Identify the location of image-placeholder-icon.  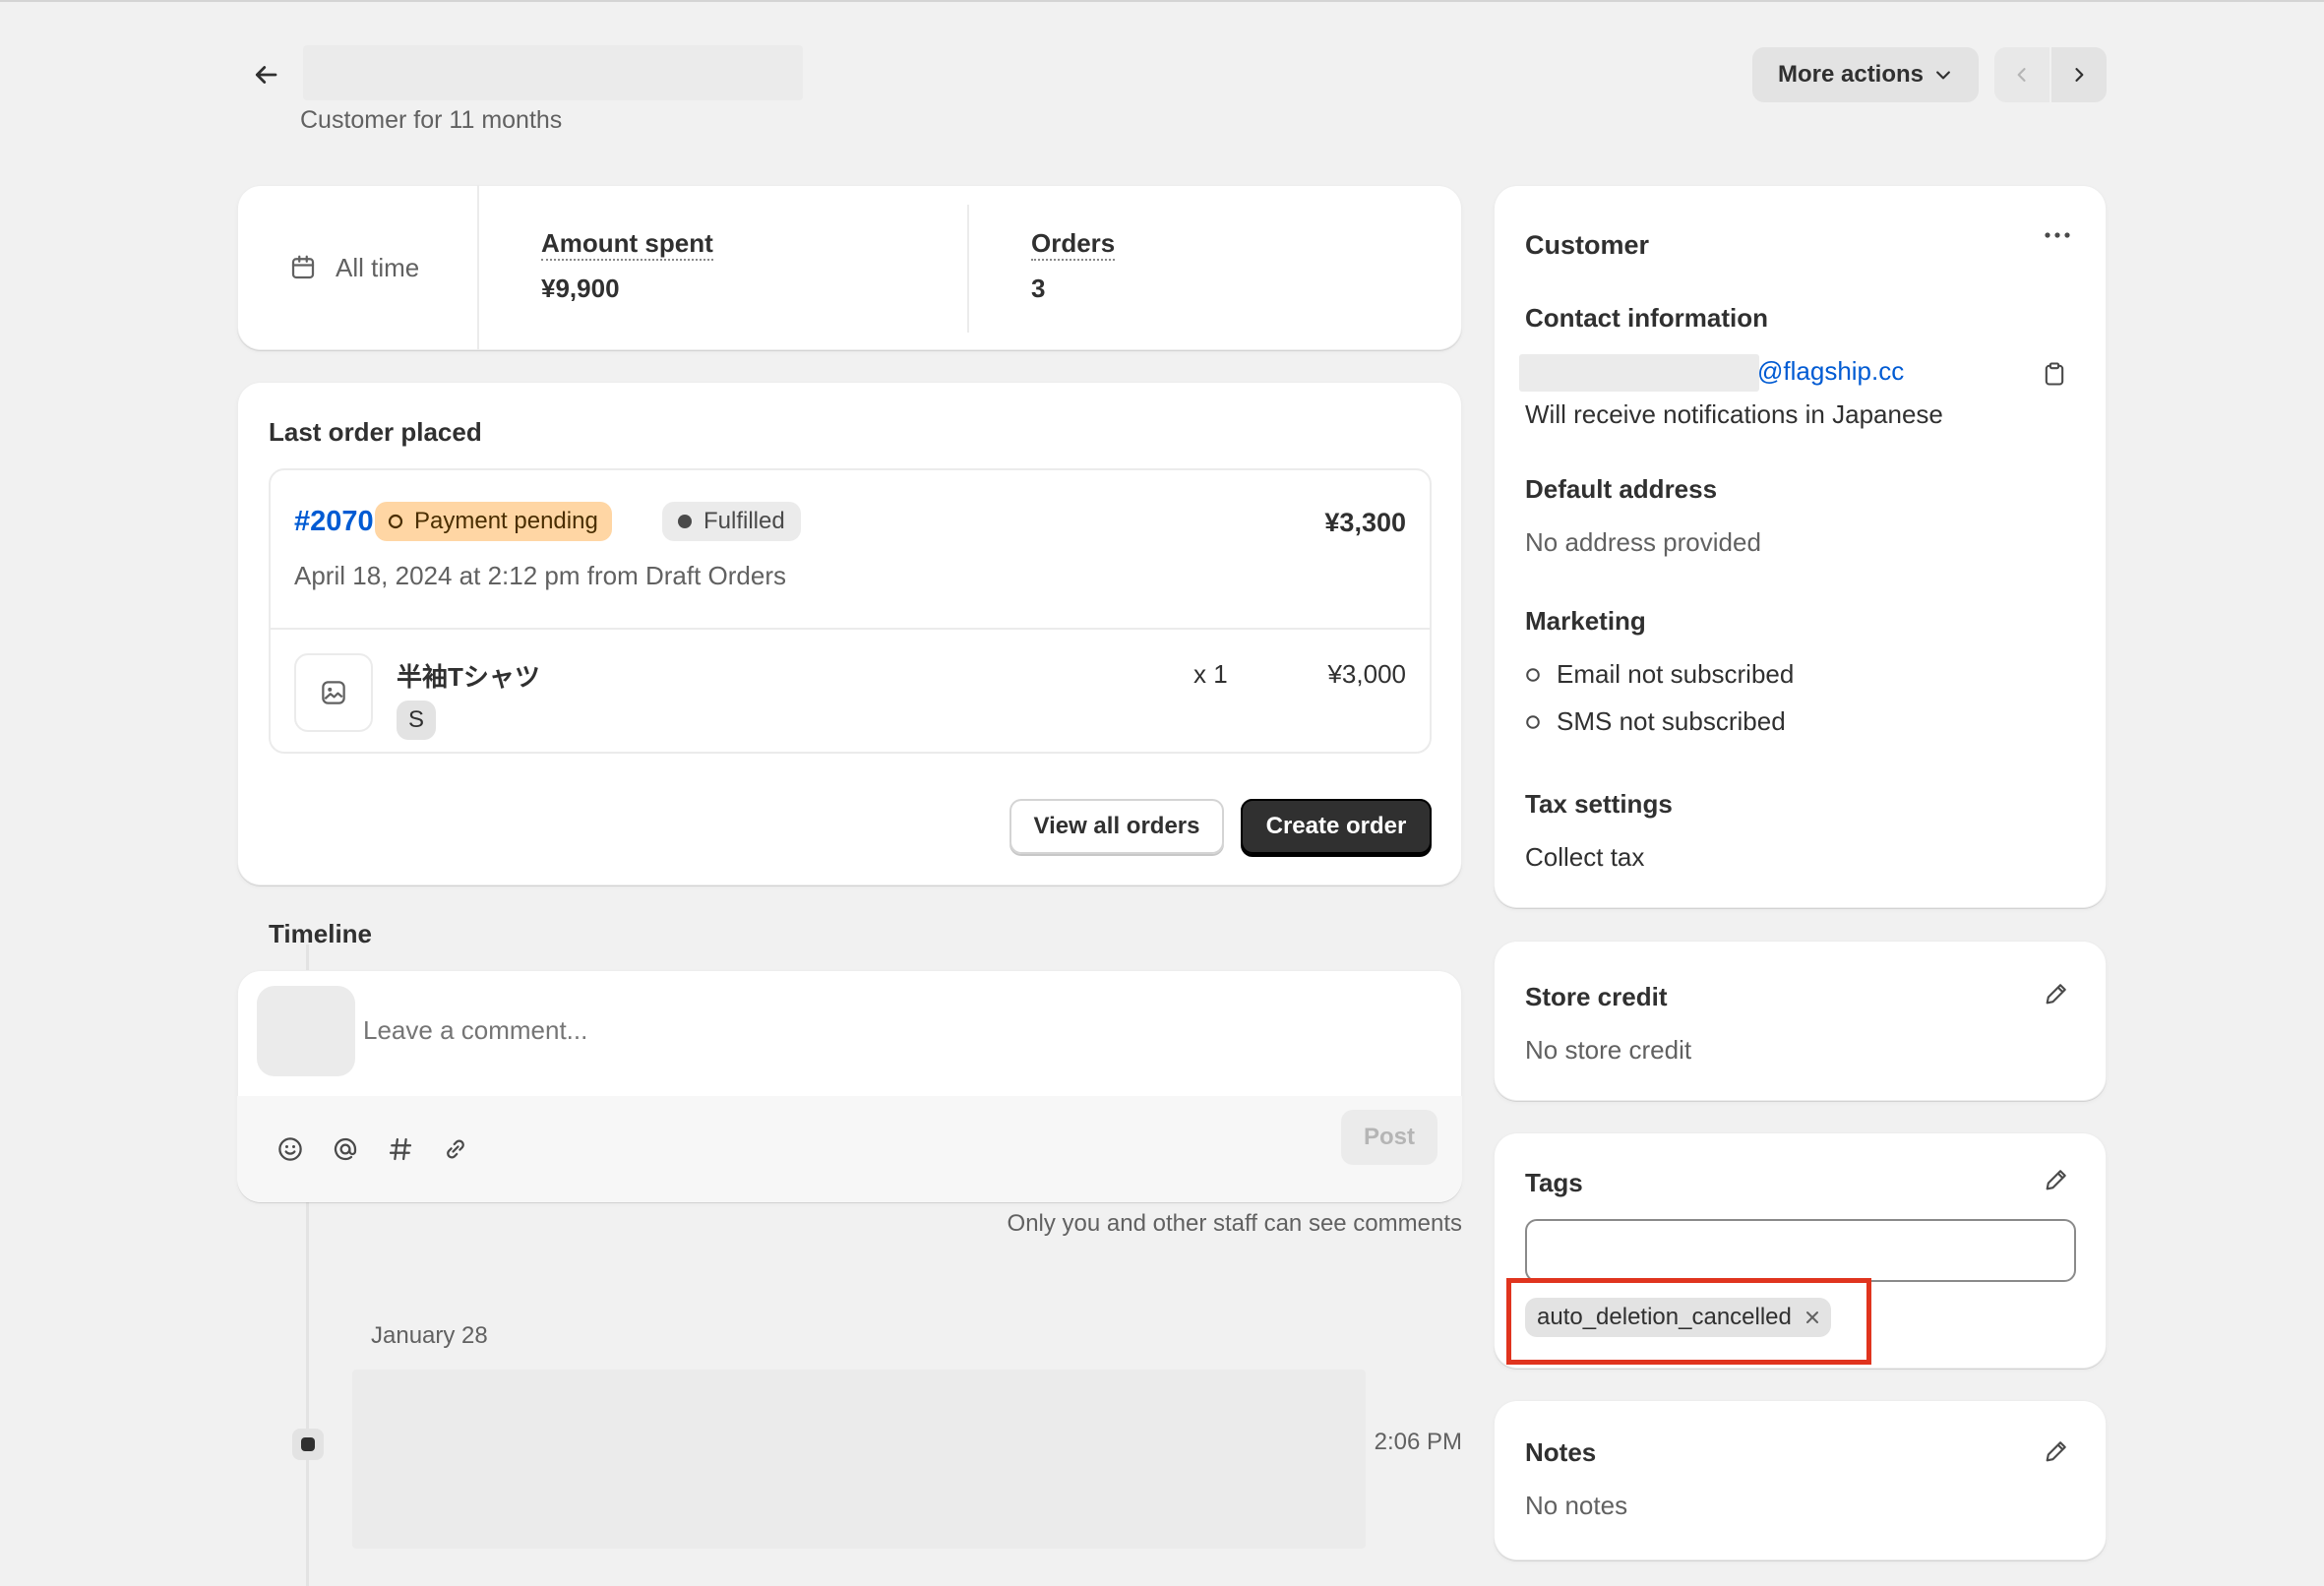
(333, 692).